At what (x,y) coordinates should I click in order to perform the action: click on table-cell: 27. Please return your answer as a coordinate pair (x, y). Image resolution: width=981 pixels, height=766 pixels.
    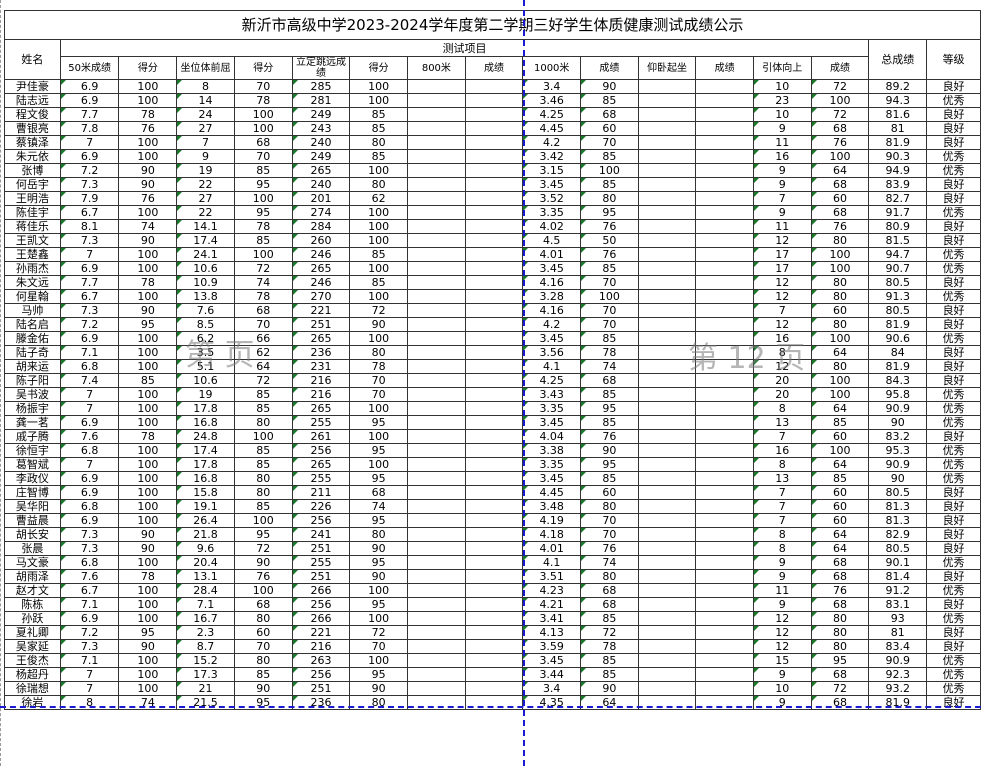
    Looking at the image, I should click on (205, 128).